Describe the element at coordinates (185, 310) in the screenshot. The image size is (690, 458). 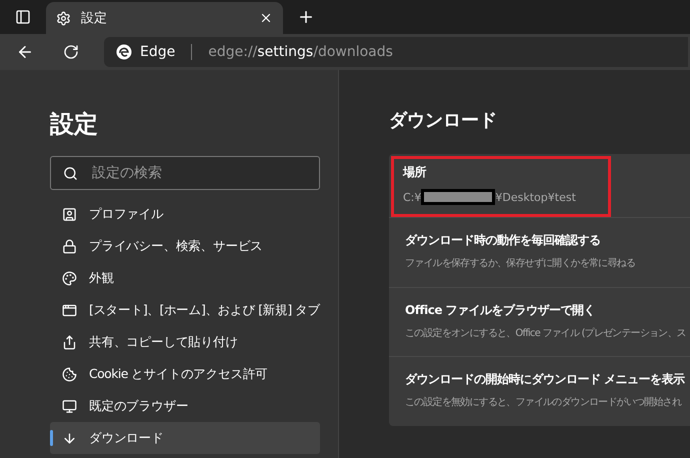
I see `sidebar-item: [スタート]、[ホーム]、および [新規] タブ` at that location.